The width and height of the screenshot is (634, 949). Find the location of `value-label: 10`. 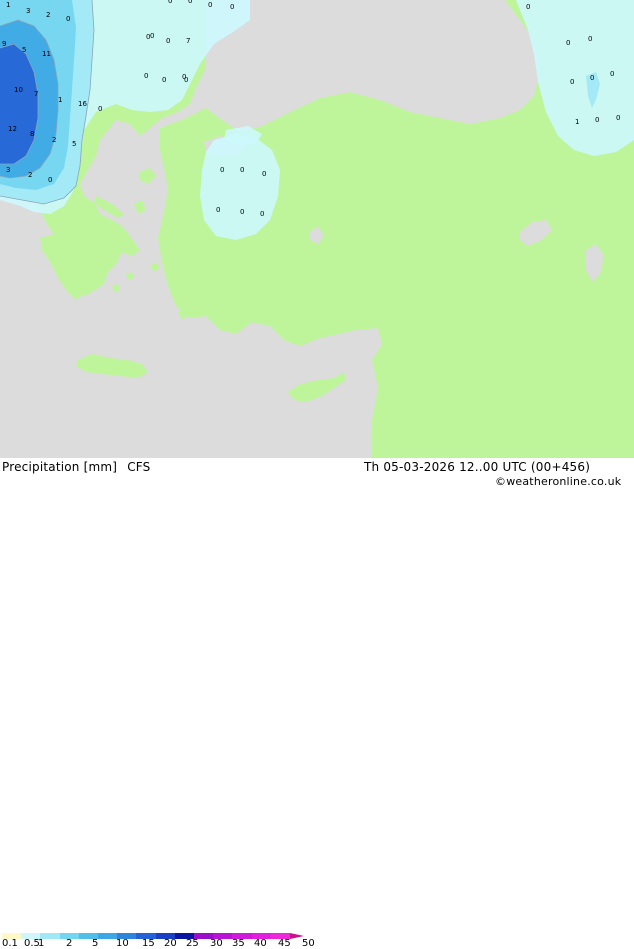

value-label: 10 is located at coordinates (18, 90).